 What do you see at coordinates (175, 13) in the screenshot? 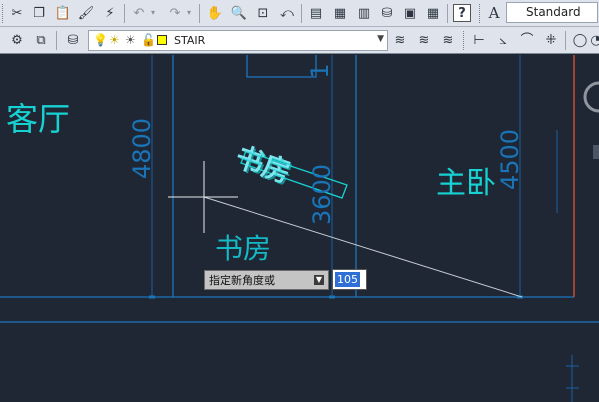
I see `redo-icon: ↷` at bounding box center [175, 13].